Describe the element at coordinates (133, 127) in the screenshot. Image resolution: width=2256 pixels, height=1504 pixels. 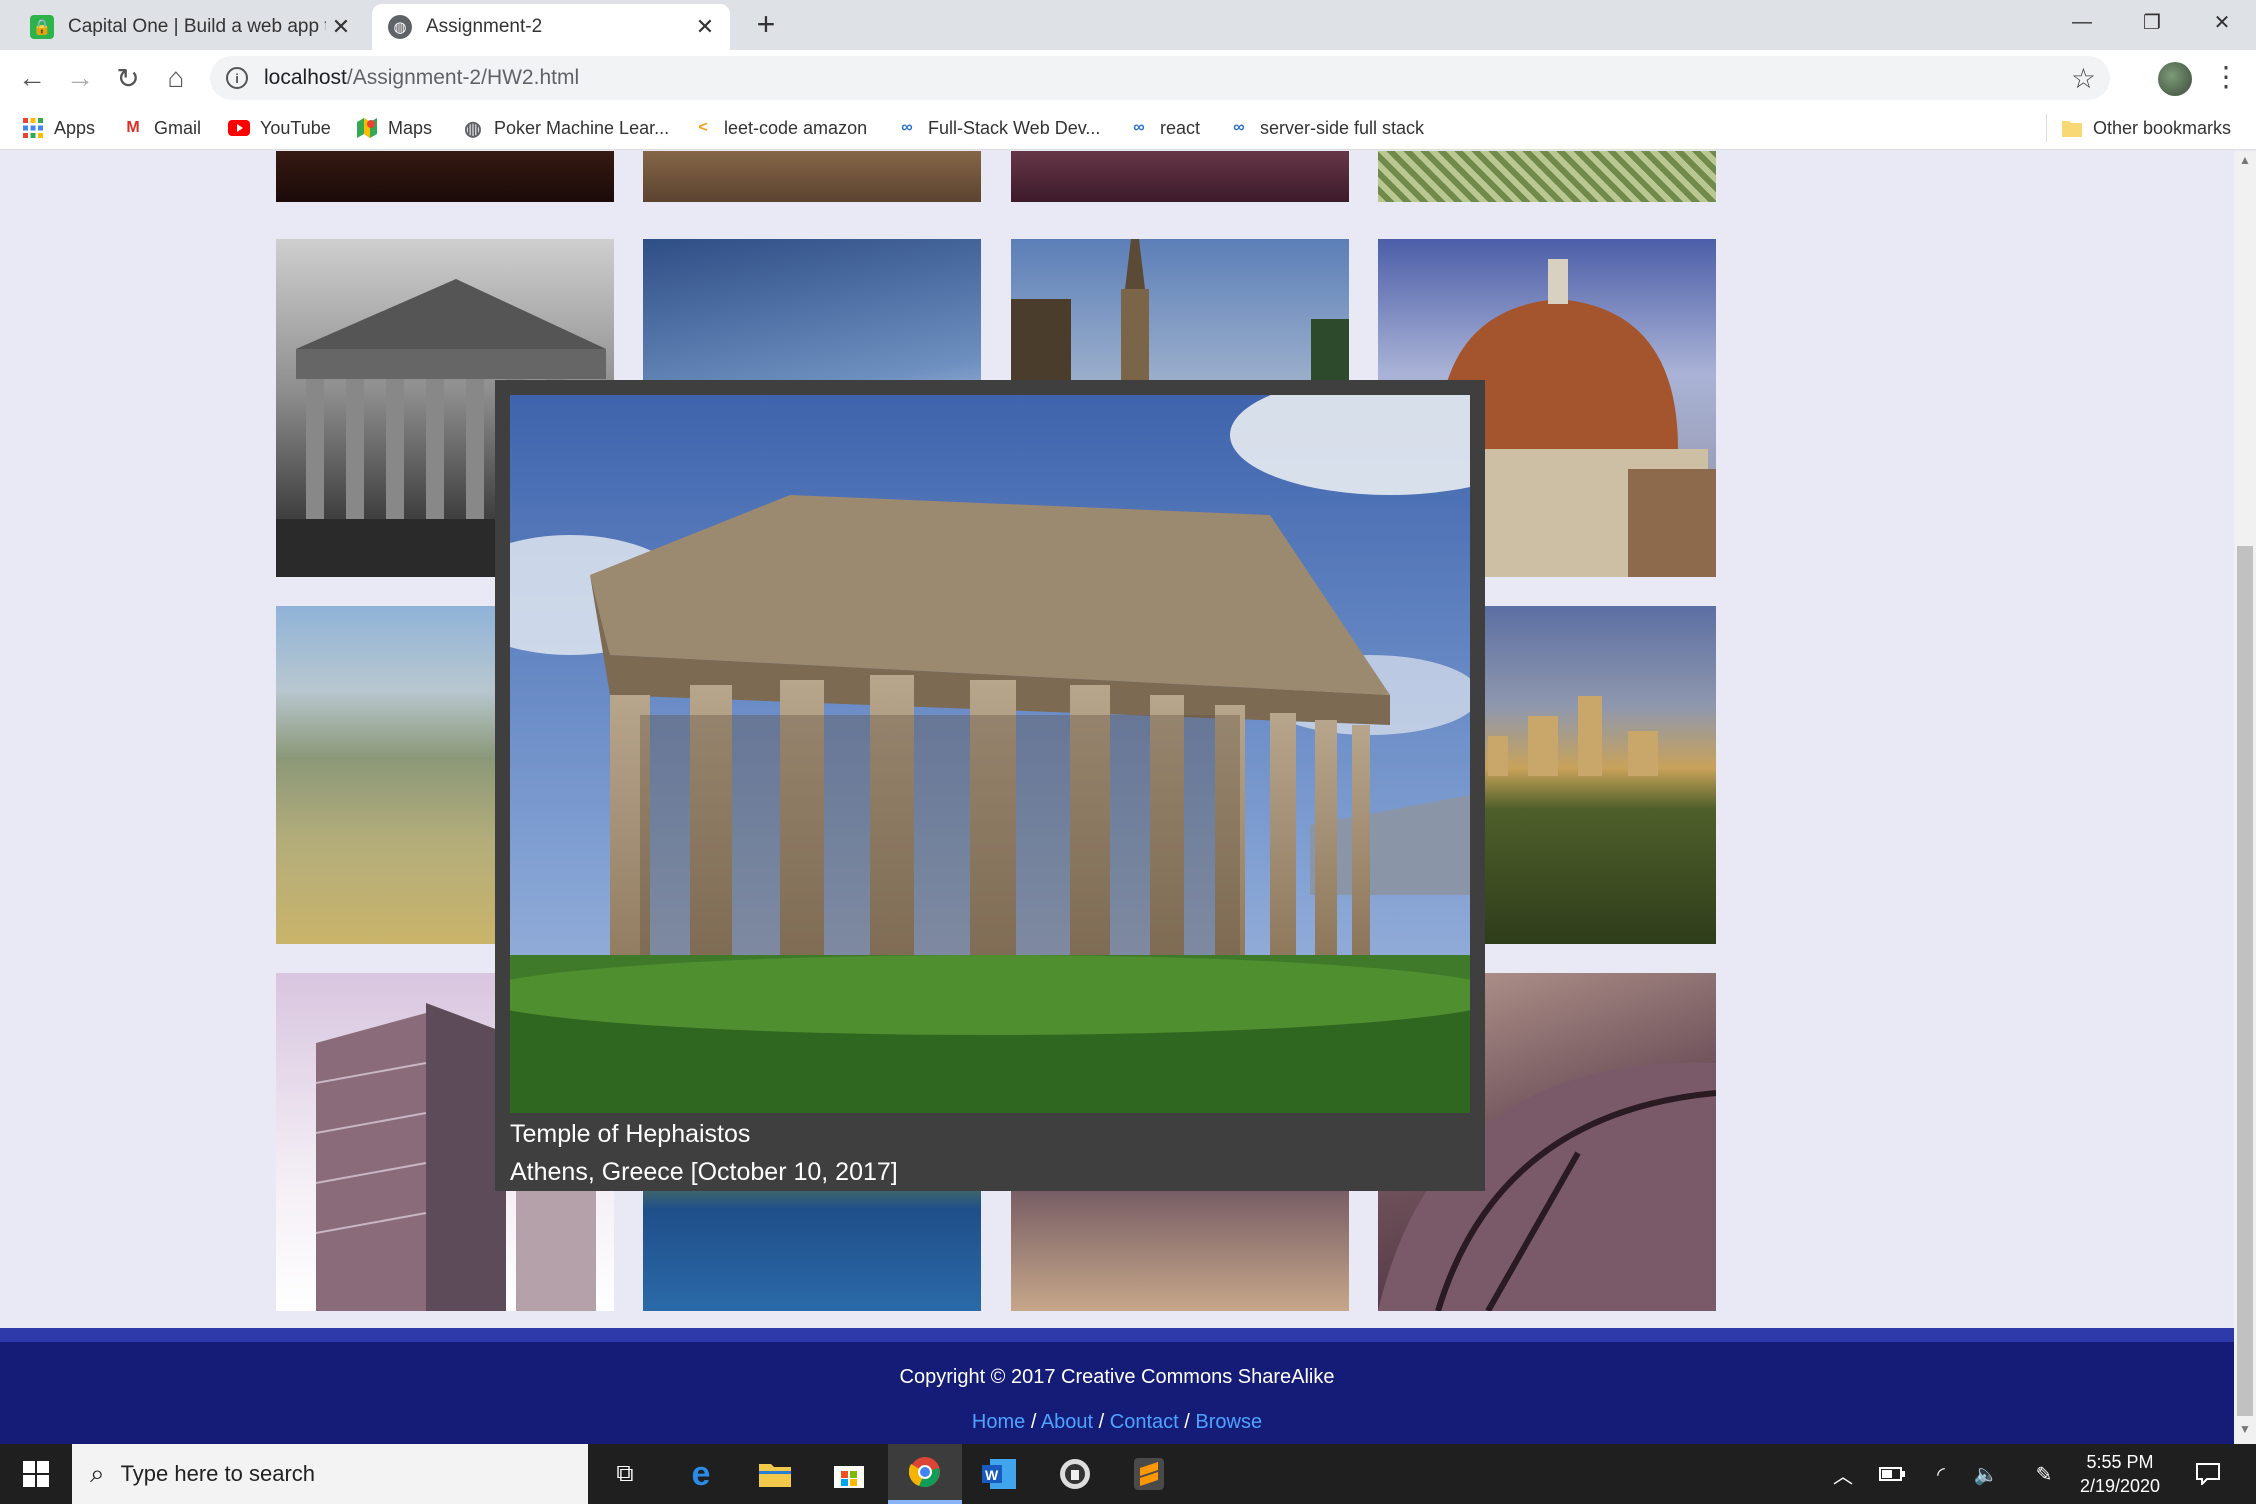
I see `gmail-icon: M` at that location.